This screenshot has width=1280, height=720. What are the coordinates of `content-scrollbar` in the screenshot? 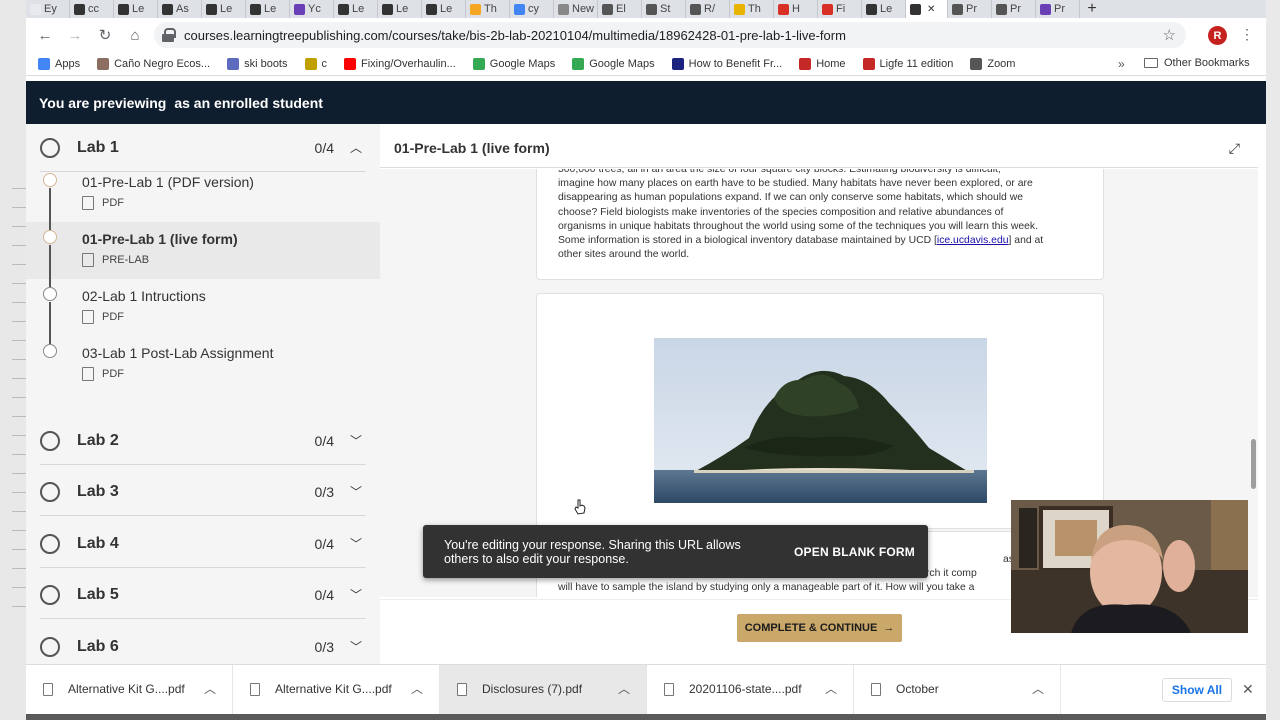 It's located at (1253, 464).